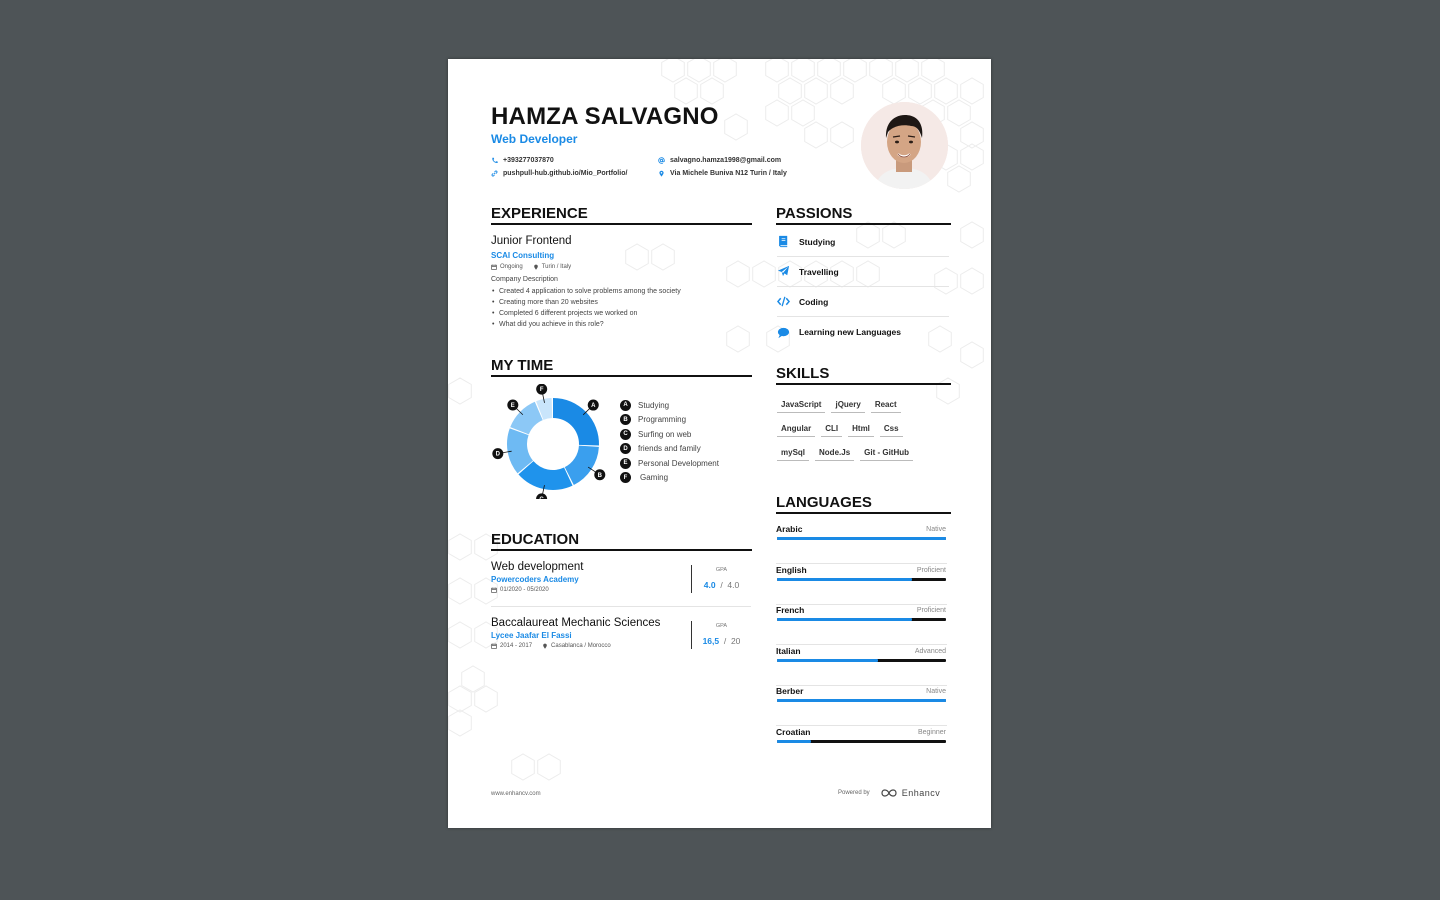 The image size is (1440, 900). What do you see at coordinates (931, 732) in the screenshot?
I see `language-level: Beginner` at bounding box center [931, 732].